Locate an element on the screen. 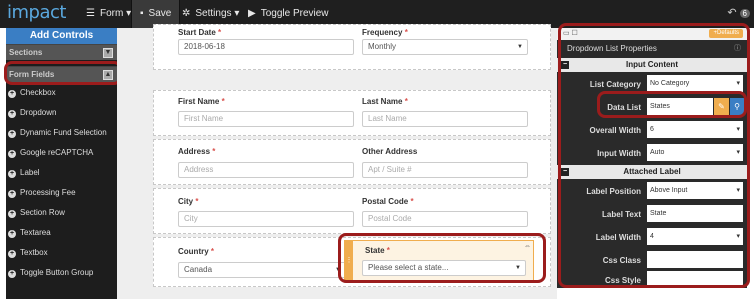 The image size is (754, 299). control-label: Checkbox is located at coordinates (38, 92).